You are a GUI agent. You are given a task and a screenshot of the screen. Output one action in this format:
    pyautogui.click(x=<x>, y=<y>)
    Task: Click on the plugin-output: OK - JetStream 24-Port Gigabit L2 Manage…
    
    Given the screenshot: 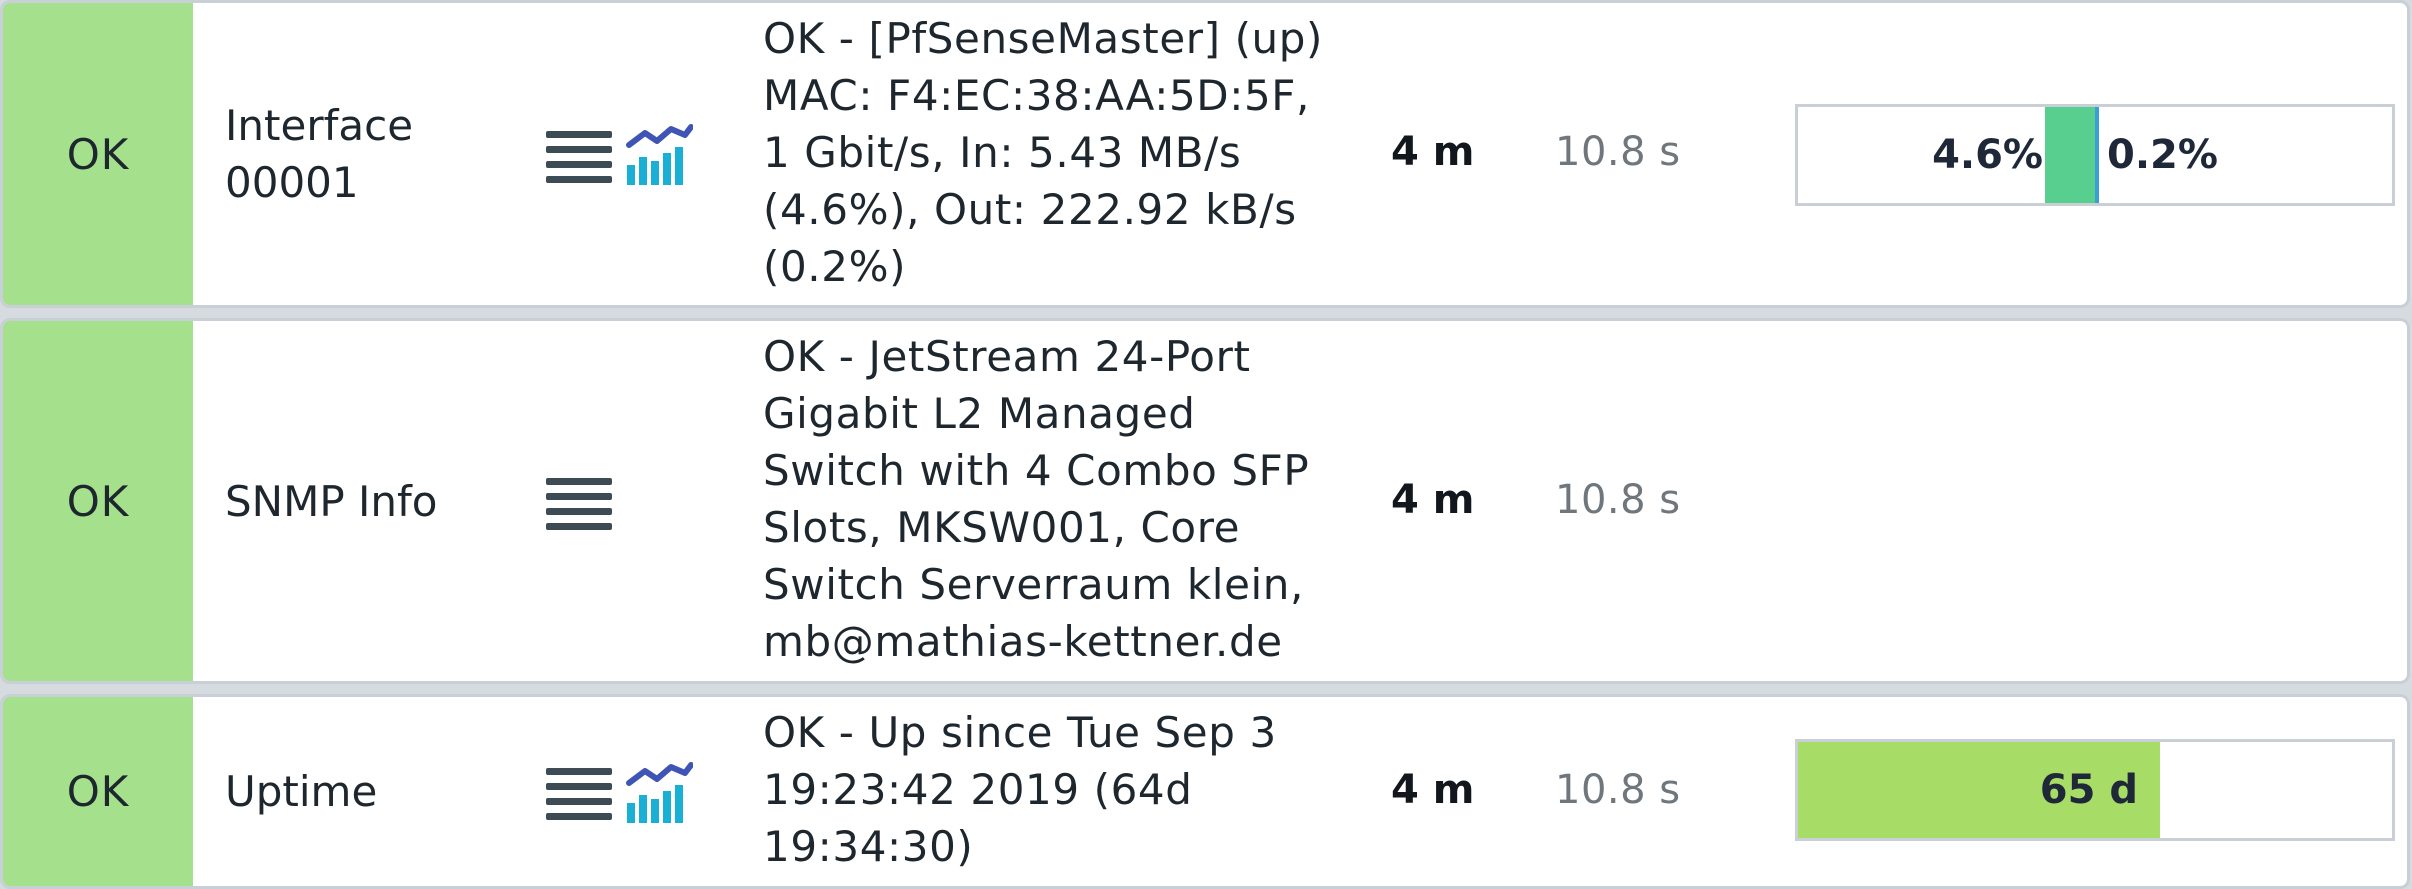 What is the action you would take?
    pyautogui.click(x=1036, y=499)
    